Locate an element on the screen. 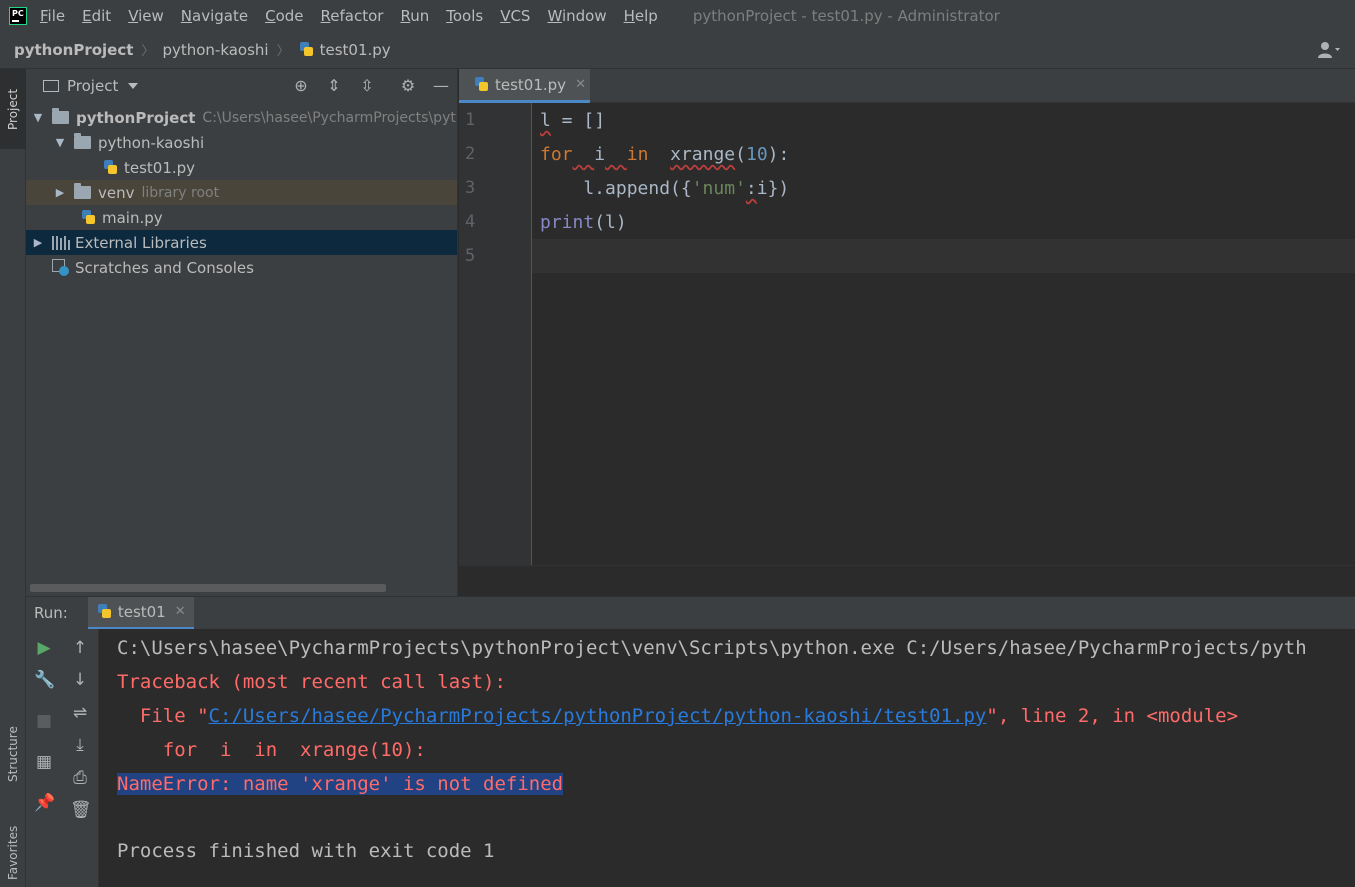  tree-item-label: Scratches and Consoles is located at coordinates (164, 267).